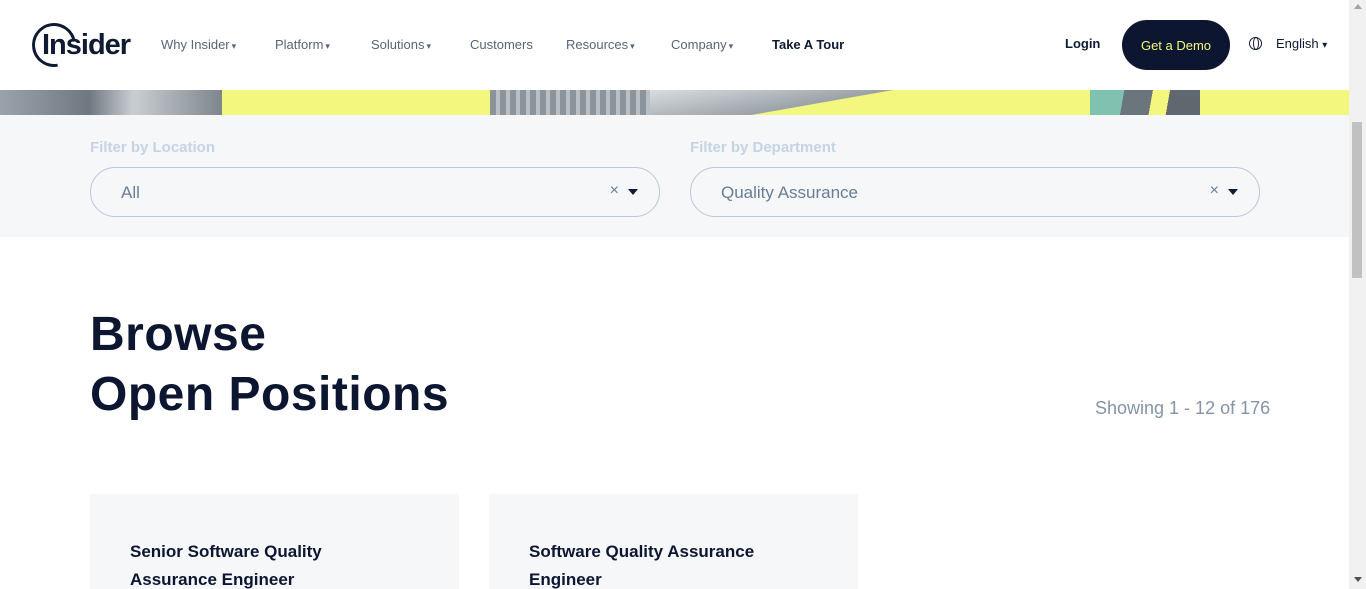 Image resolution: width=1366 pixels, height=589 pixels. What do you see at coordinates (178, 334) in the screenshot?
I see `page-title-line1: Browse` at bounding box center [178, 334].